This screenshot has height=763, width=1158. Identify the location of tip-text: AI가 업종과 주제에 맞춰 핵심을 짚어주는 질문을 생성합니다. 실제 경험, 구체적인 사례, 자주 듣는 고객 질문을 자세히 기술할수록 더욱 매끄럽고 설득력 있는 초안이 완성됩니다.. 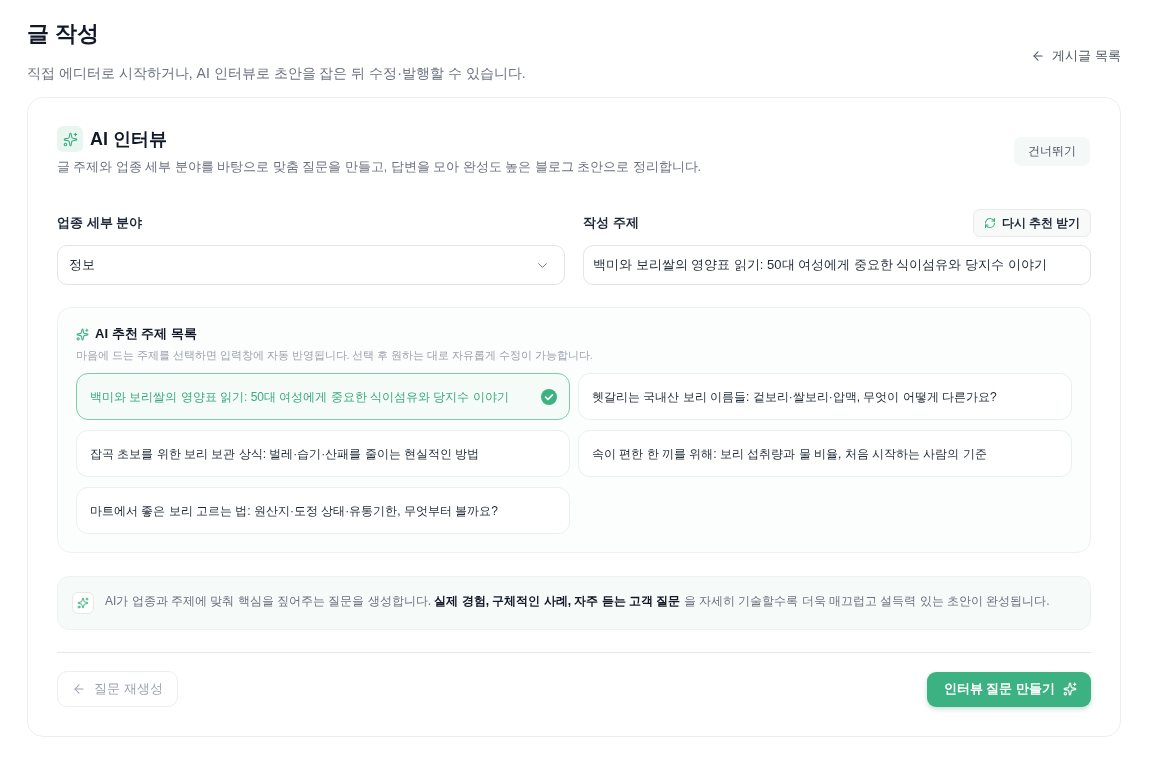
(577, 601).